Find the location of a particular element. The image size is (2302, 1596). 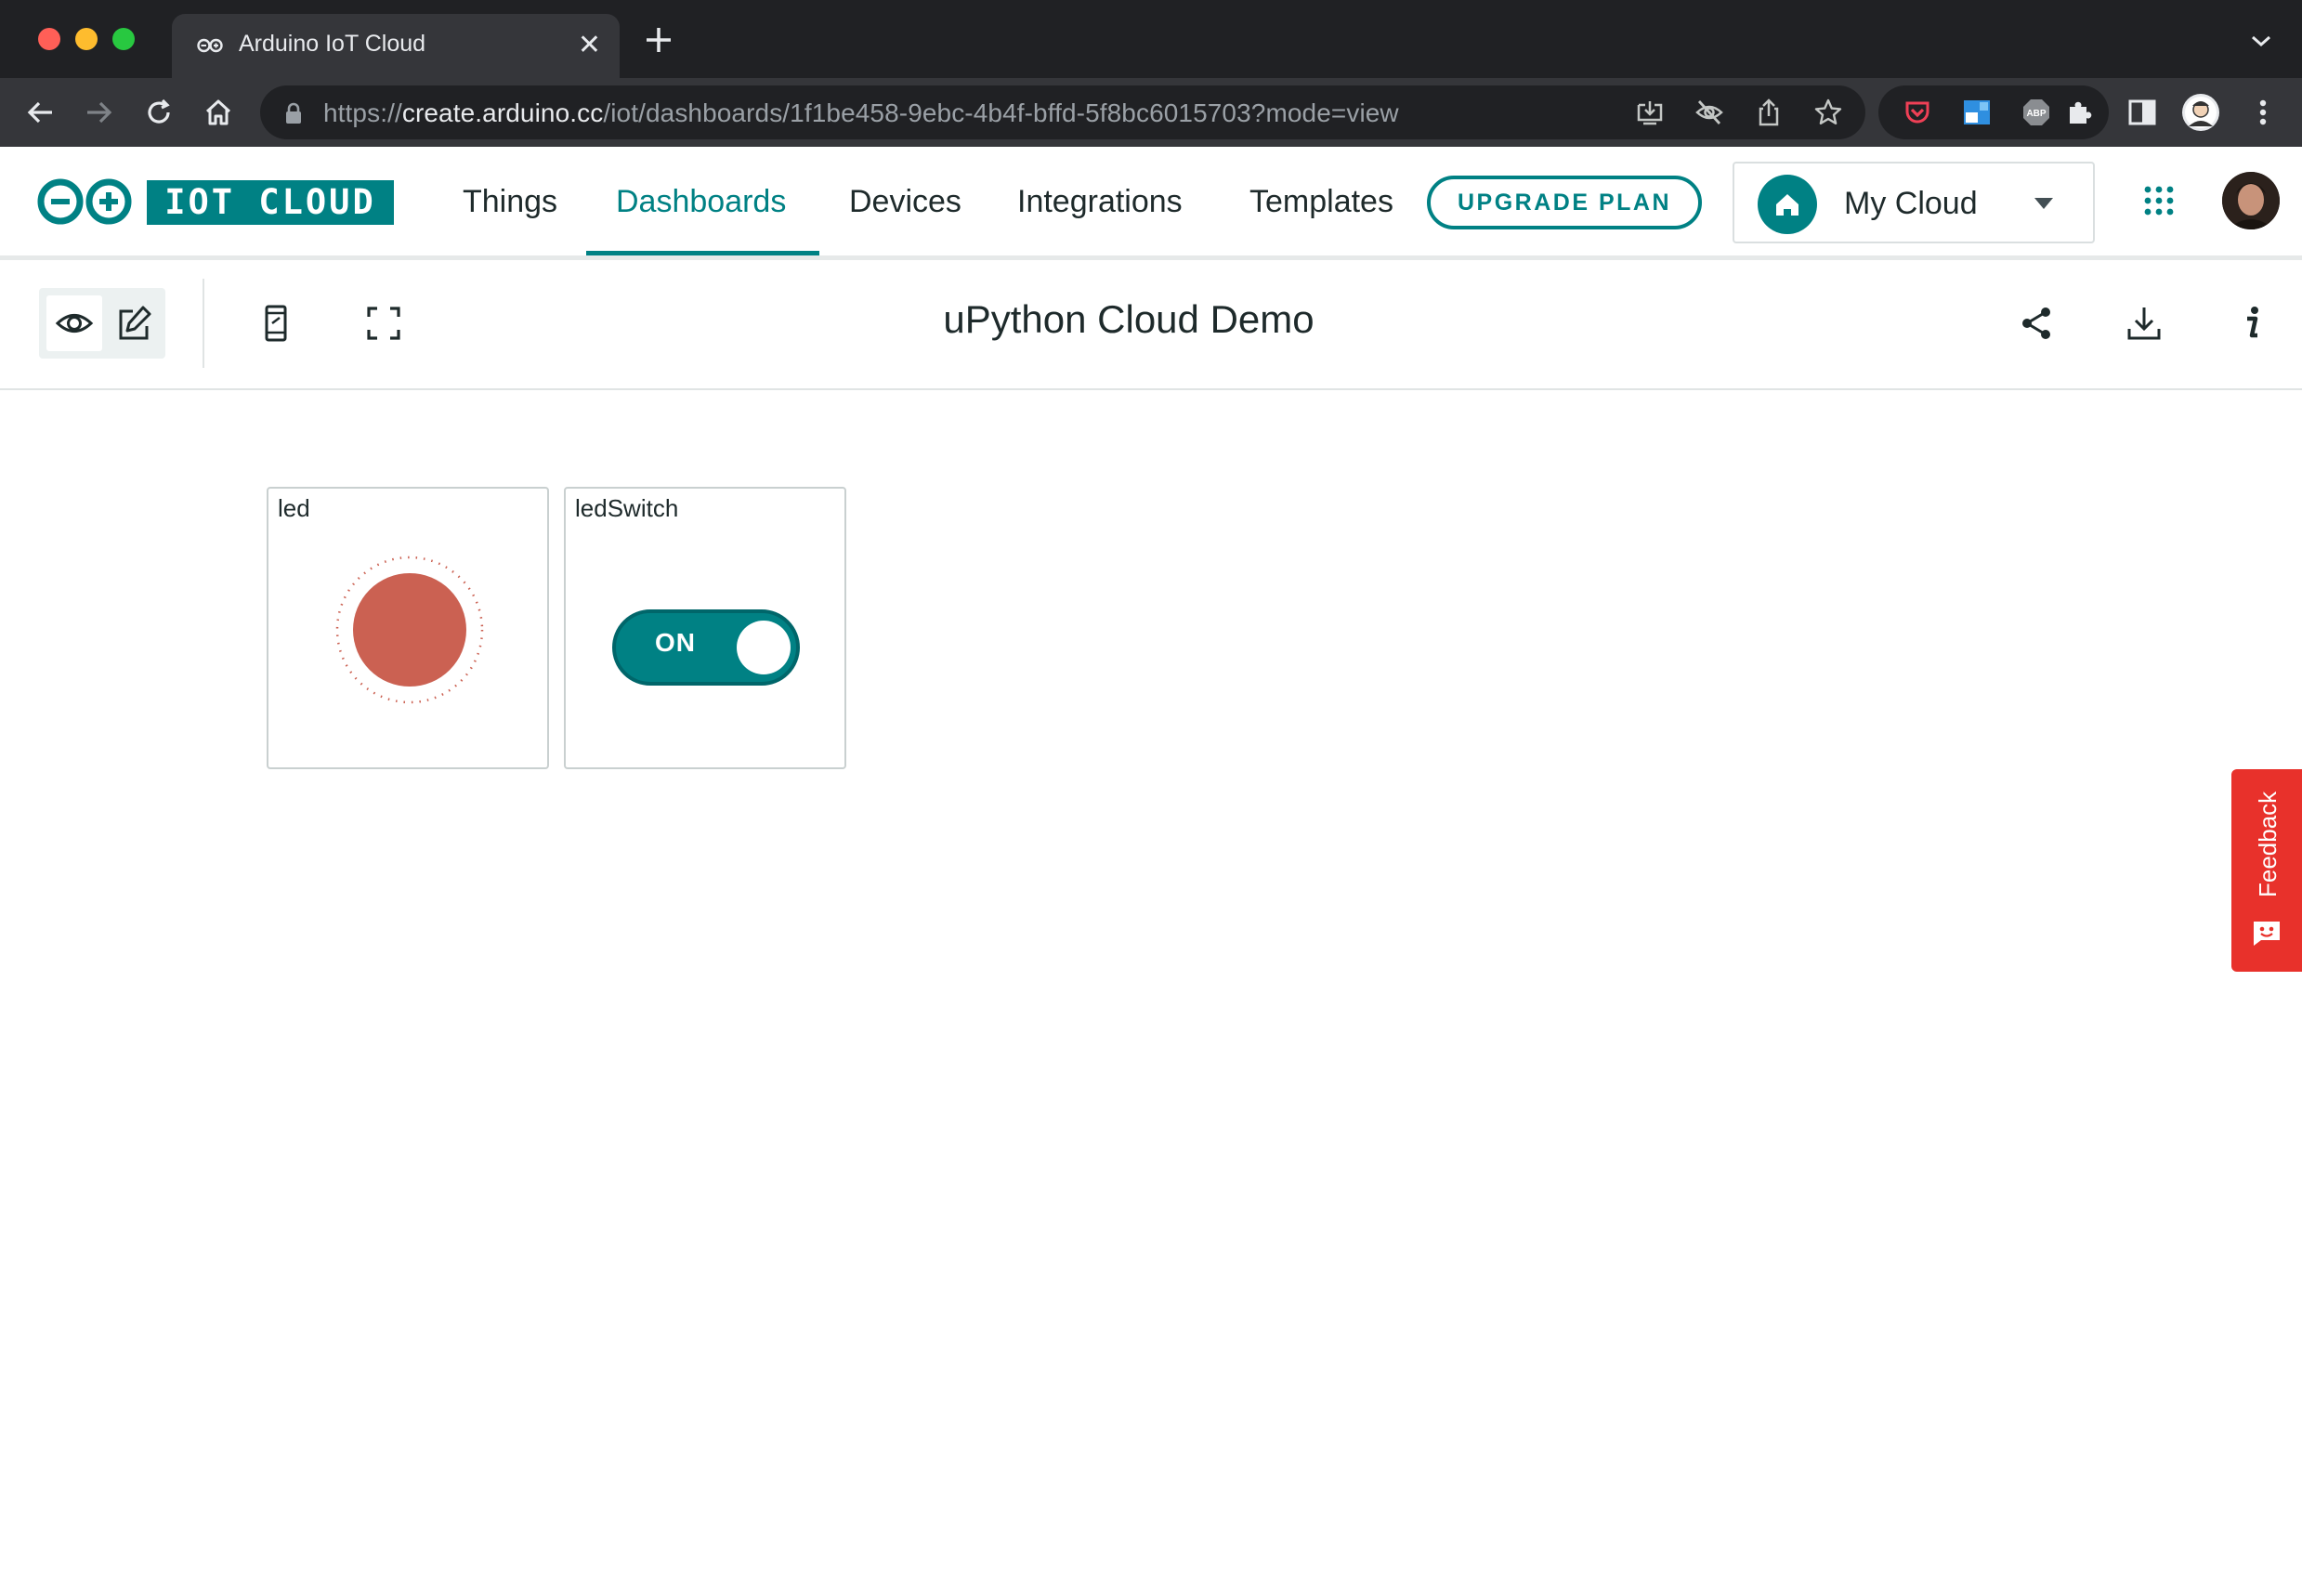

browser-tab-active: Arduino IoT Cloud ✕ is located at coordinates (396, 46).